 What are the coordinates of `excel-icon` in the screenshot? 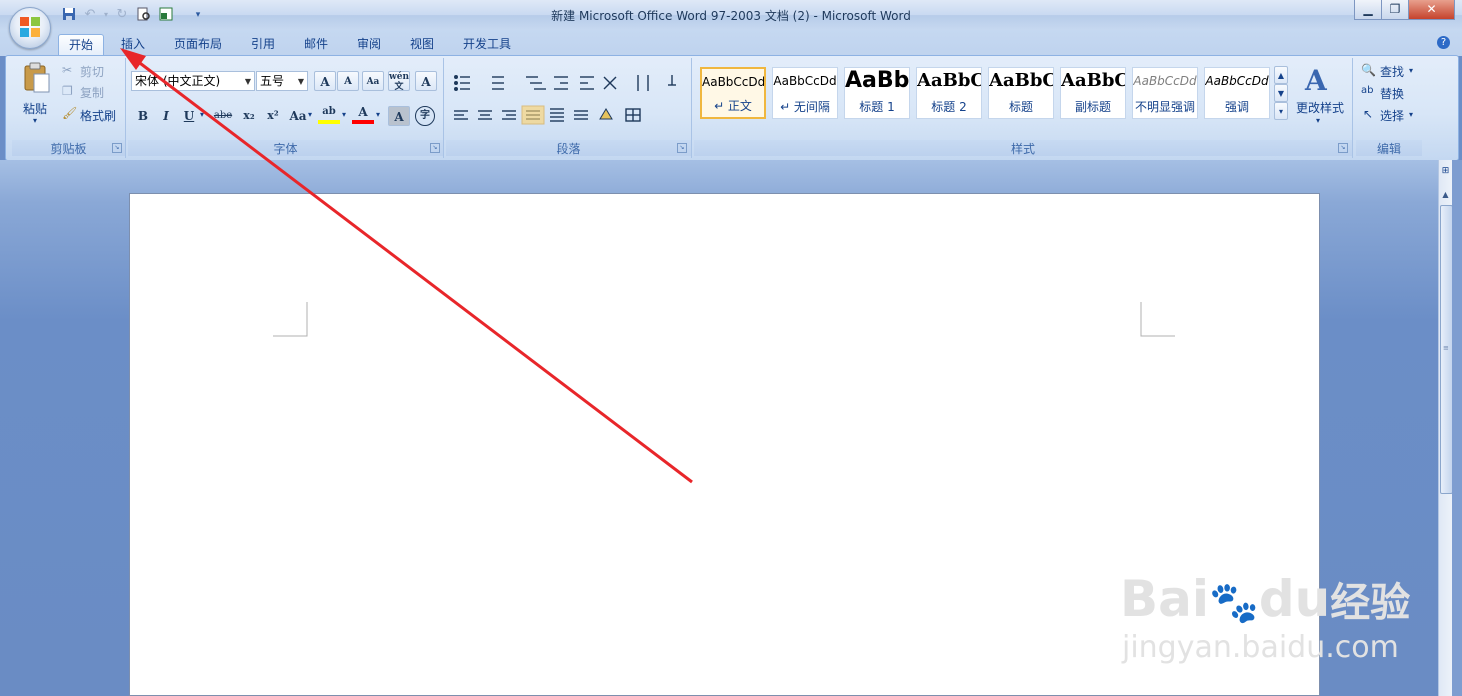 It's located at (166, 15).